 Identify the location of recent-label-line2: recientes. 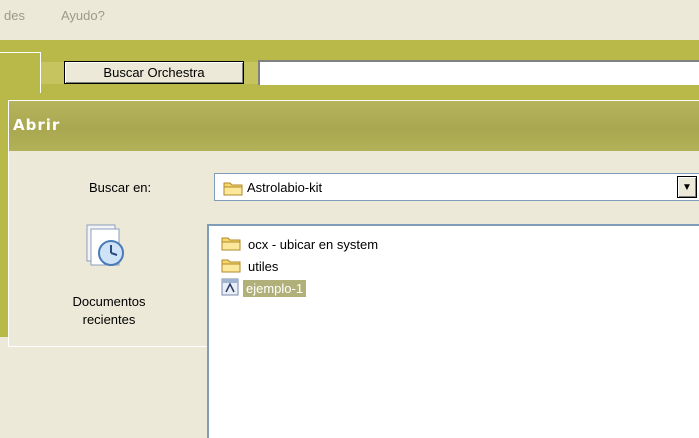
(109, 319).